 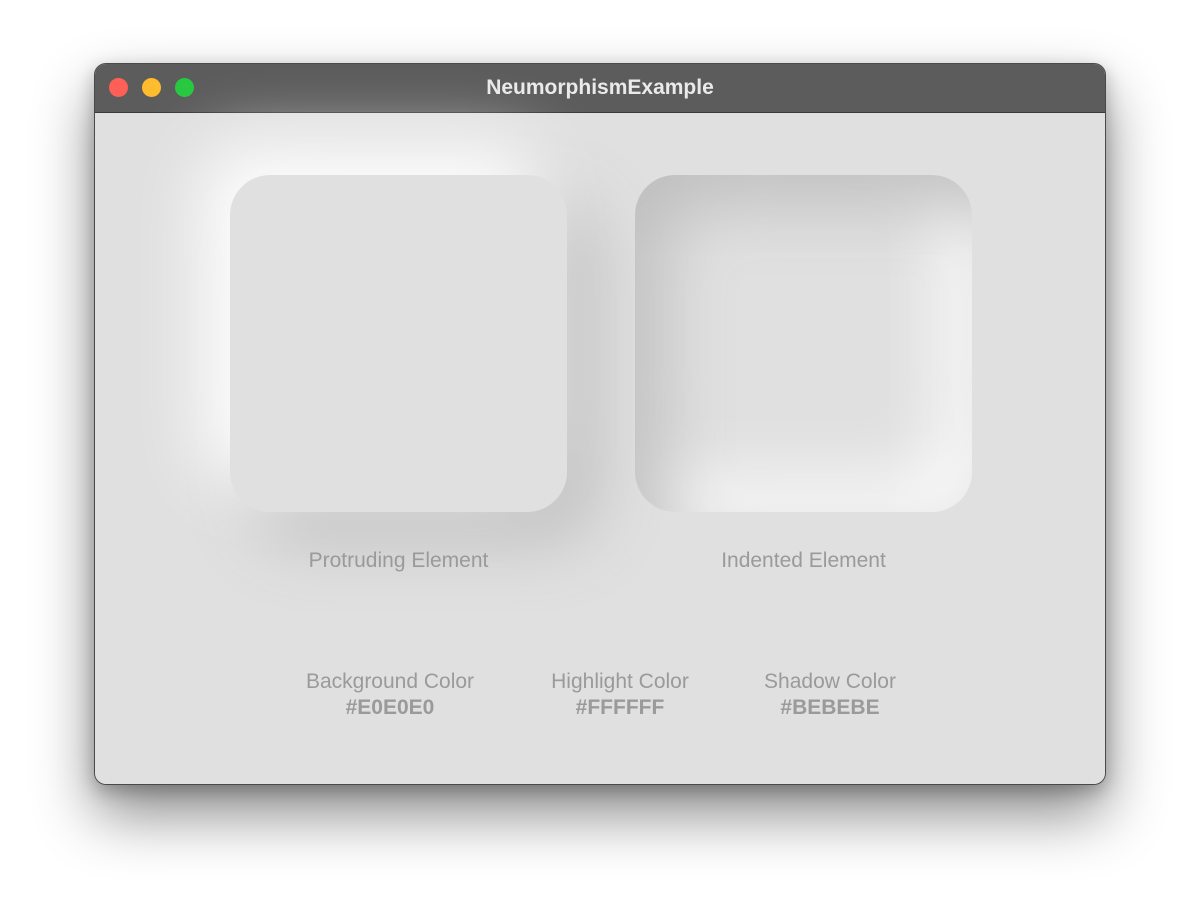 What do you see at coordinates (620, 707) in the screenshot?
I see `highlight-color-value: #FFFFFF` at bounding box center [620, 707].